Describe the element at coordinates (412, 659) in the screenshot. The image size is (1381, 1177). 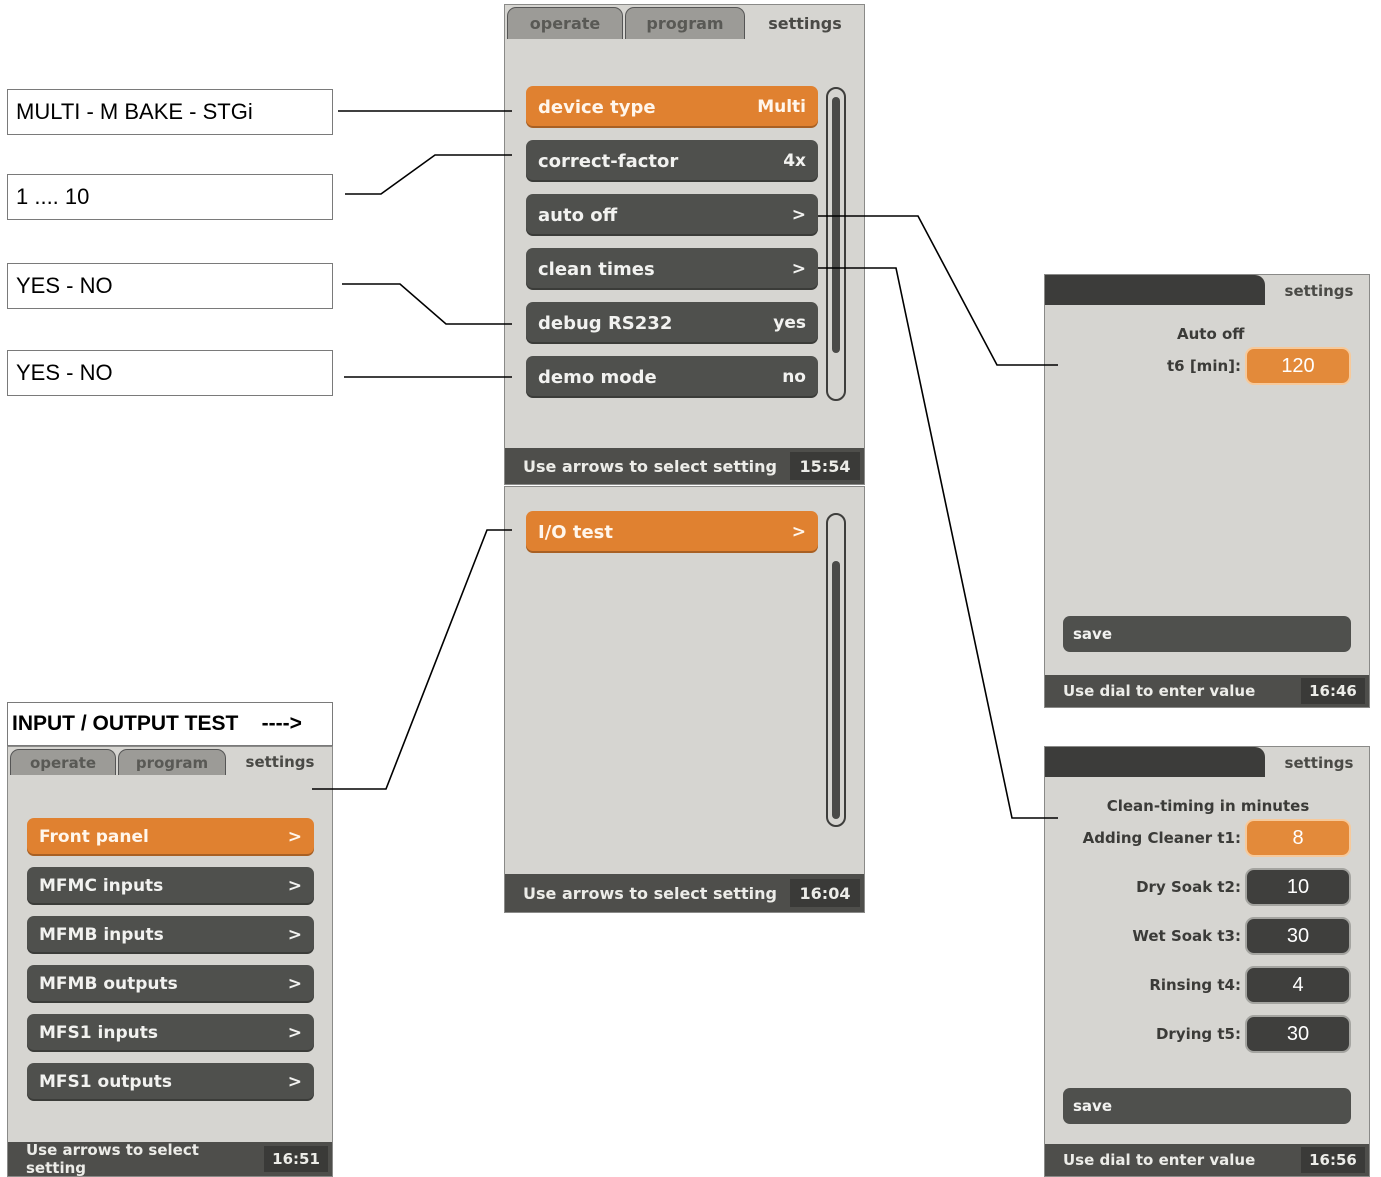
I see `connector-io-test` at that location.